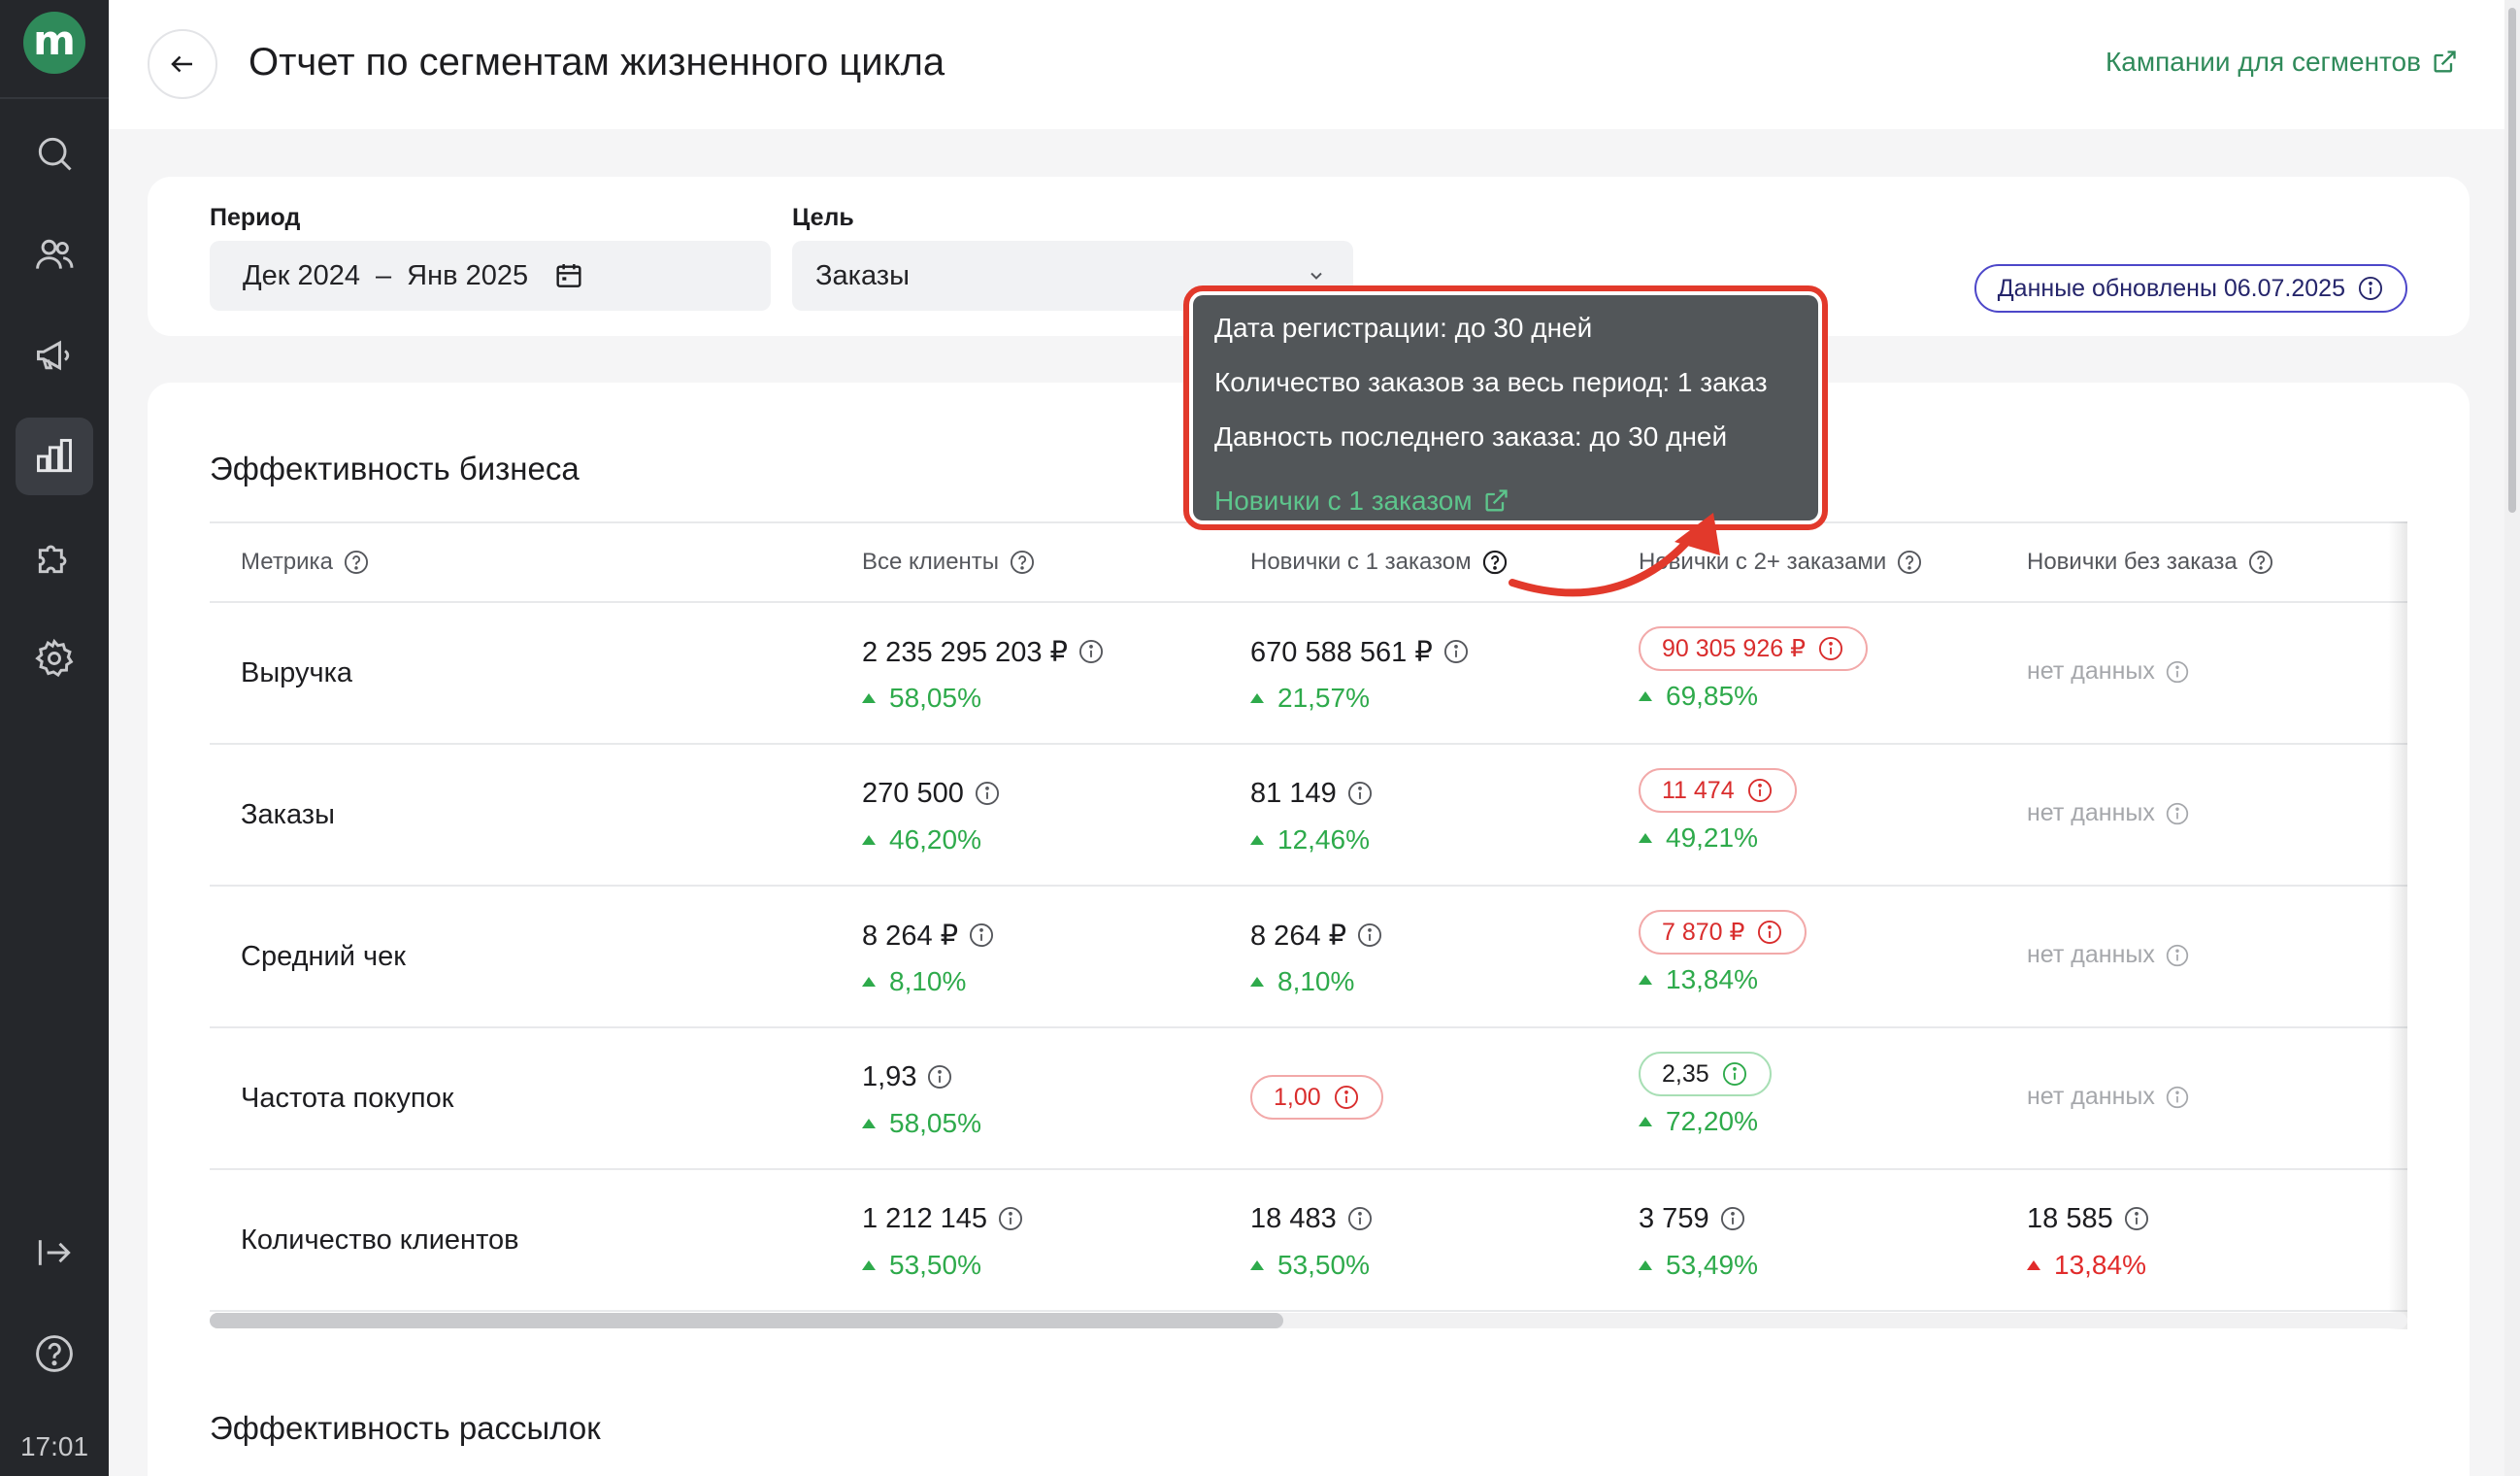 This screenshot has width=2520, height=1476. What do you see at coordinates (54, 254) in the screenshot?
I see `sidebar-item-clients` at bounding box center [54, 254].